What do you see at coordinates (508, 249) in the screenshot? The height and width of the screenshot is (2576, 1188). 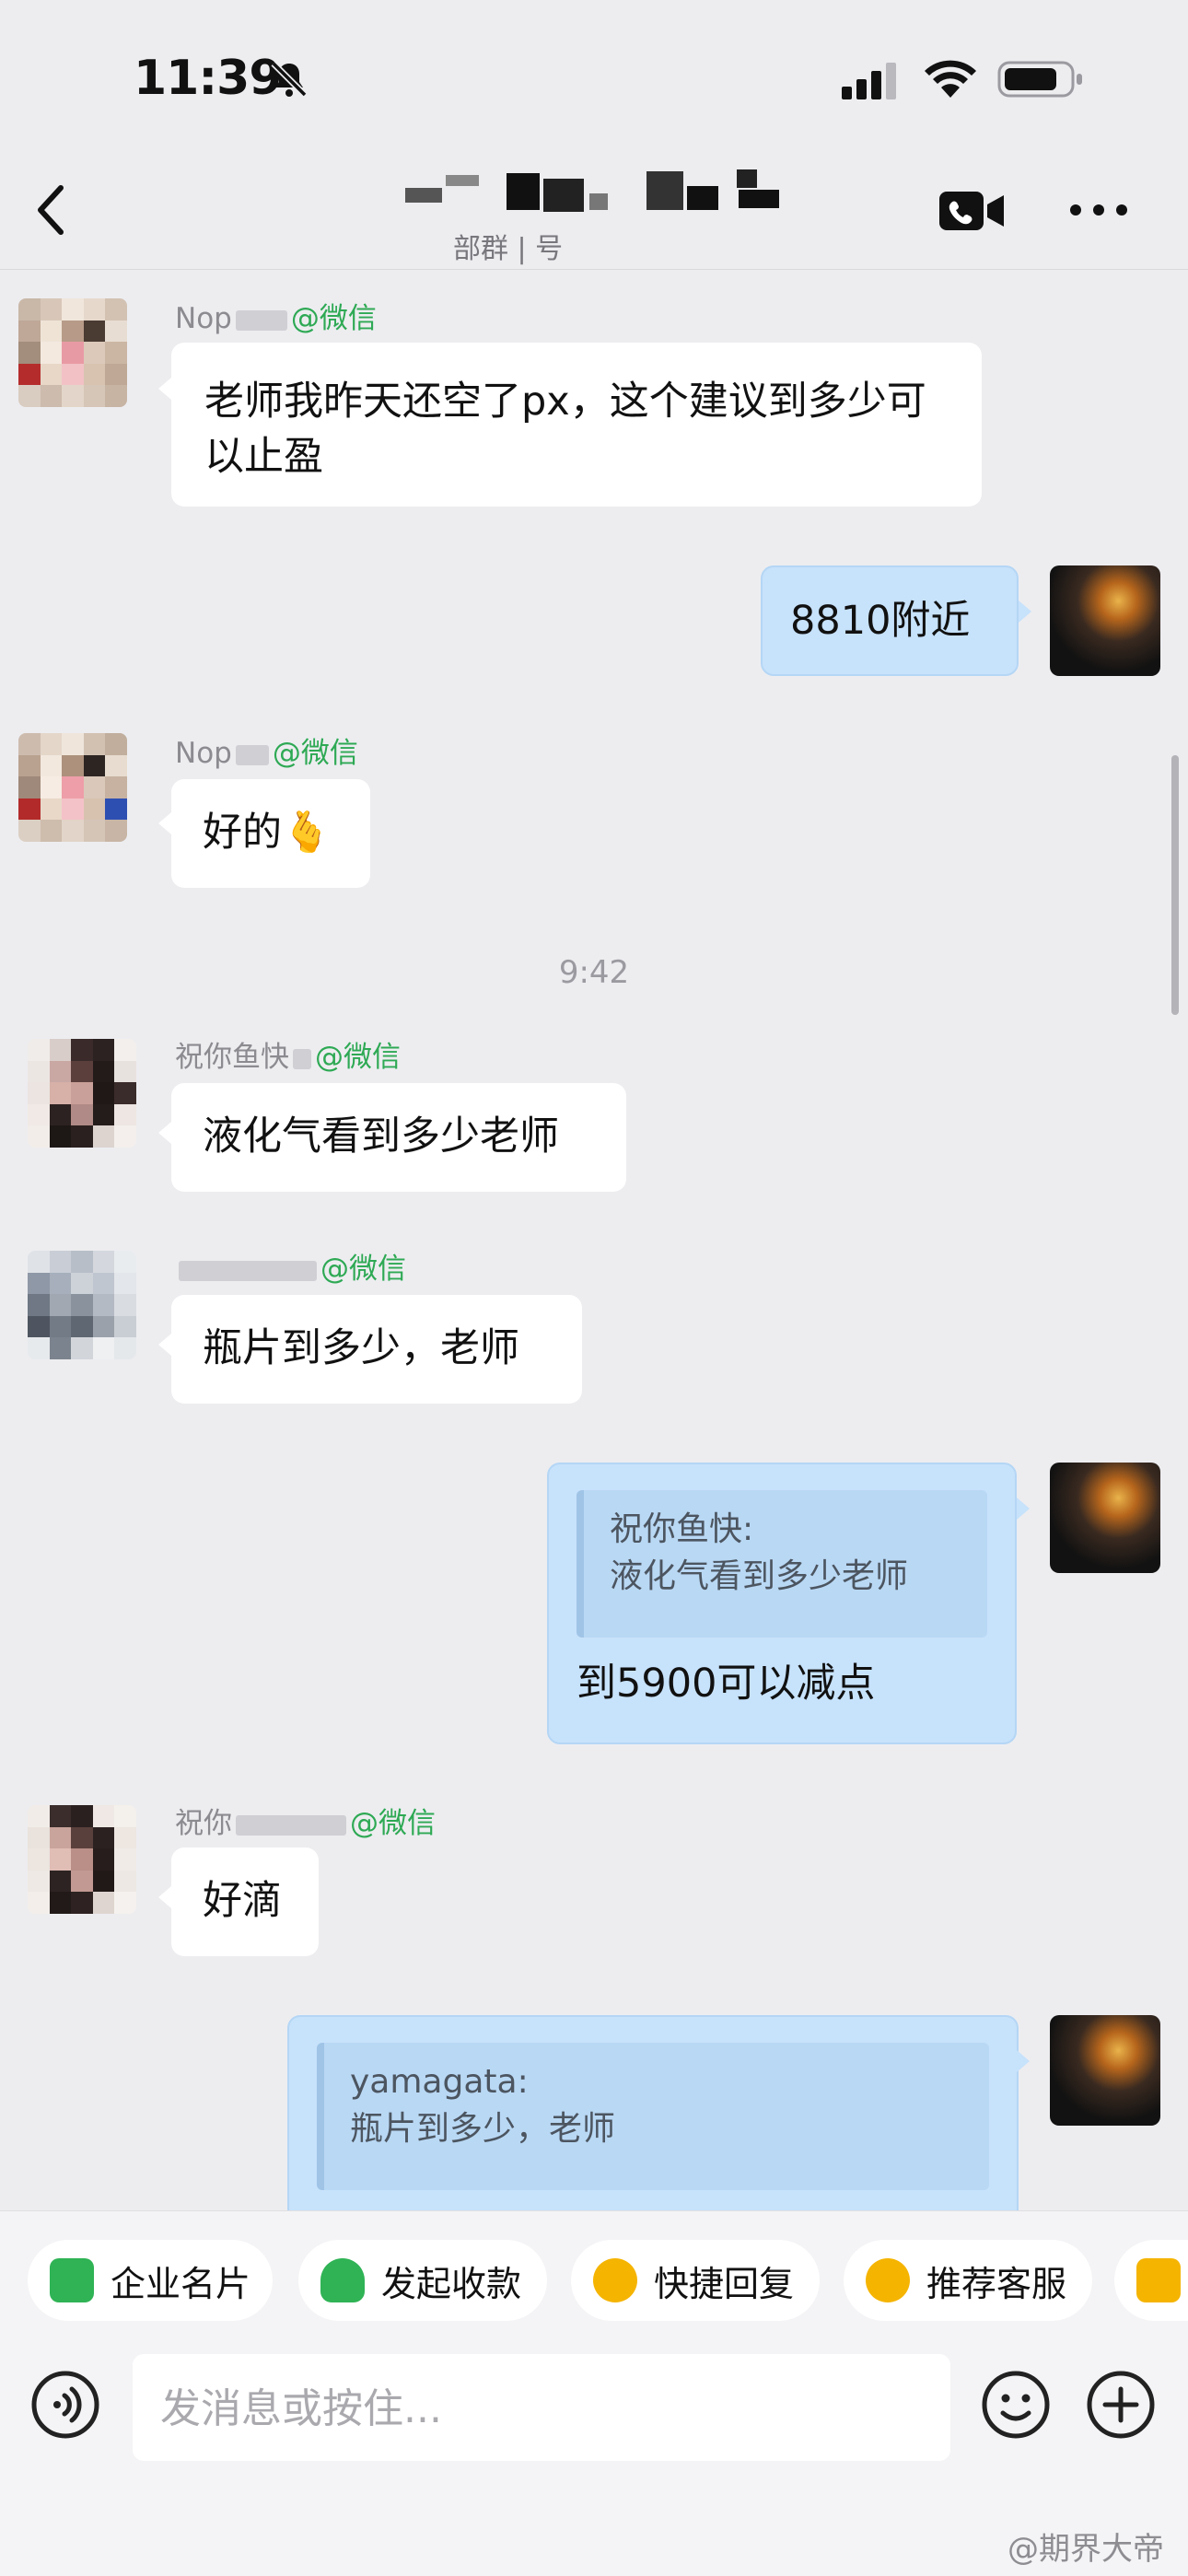 I see `group-subtitle: 部群 | 号` at bounding box center [508, 249].